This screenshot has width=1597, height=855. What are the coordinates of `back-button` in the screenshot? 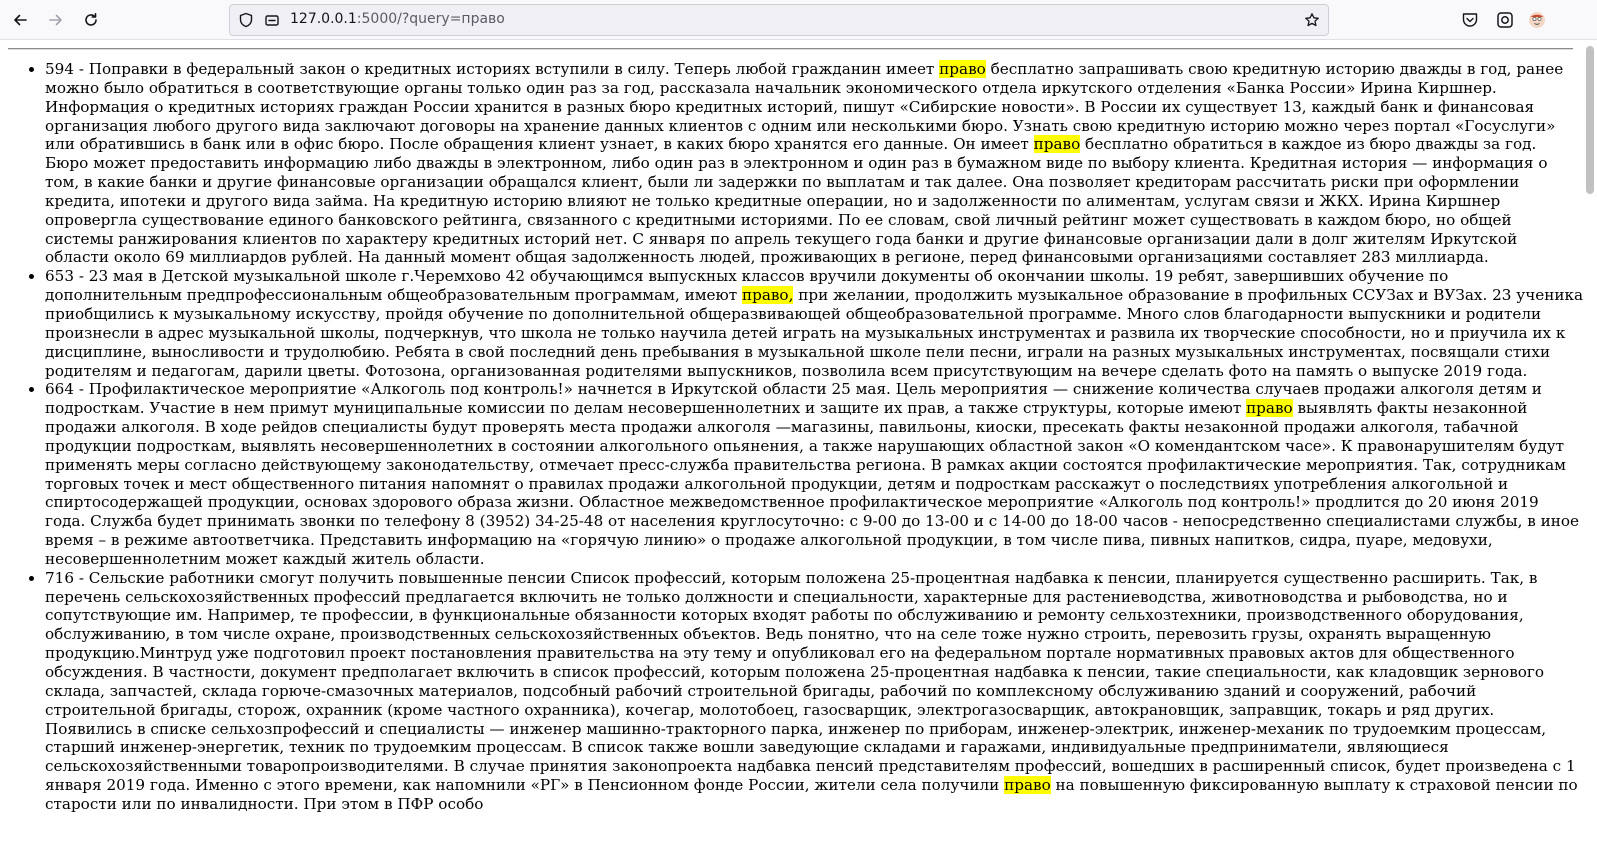 It's located at (20, 20).